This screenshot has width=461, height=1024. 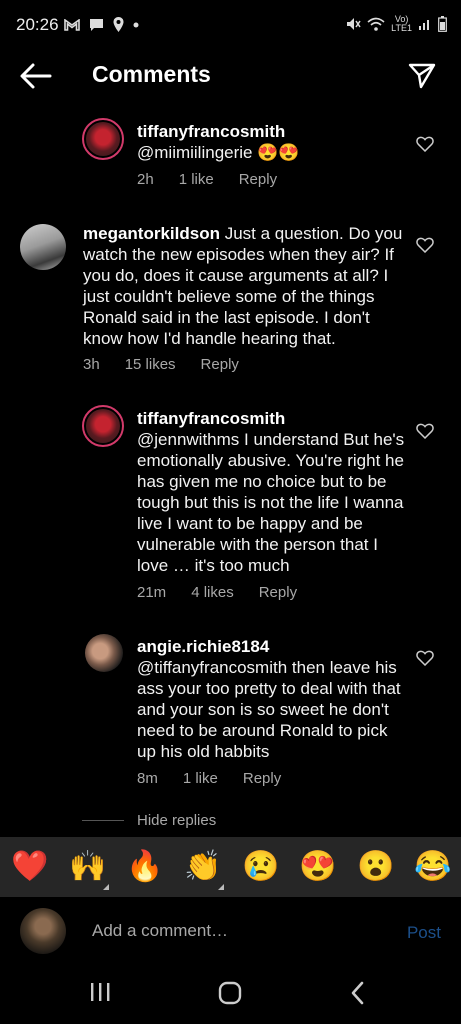 What do you see at coordinates (317, 867) in the screenshot?
I see `emoji-heart-eyes: 😍` at bounding box center [317, 867].